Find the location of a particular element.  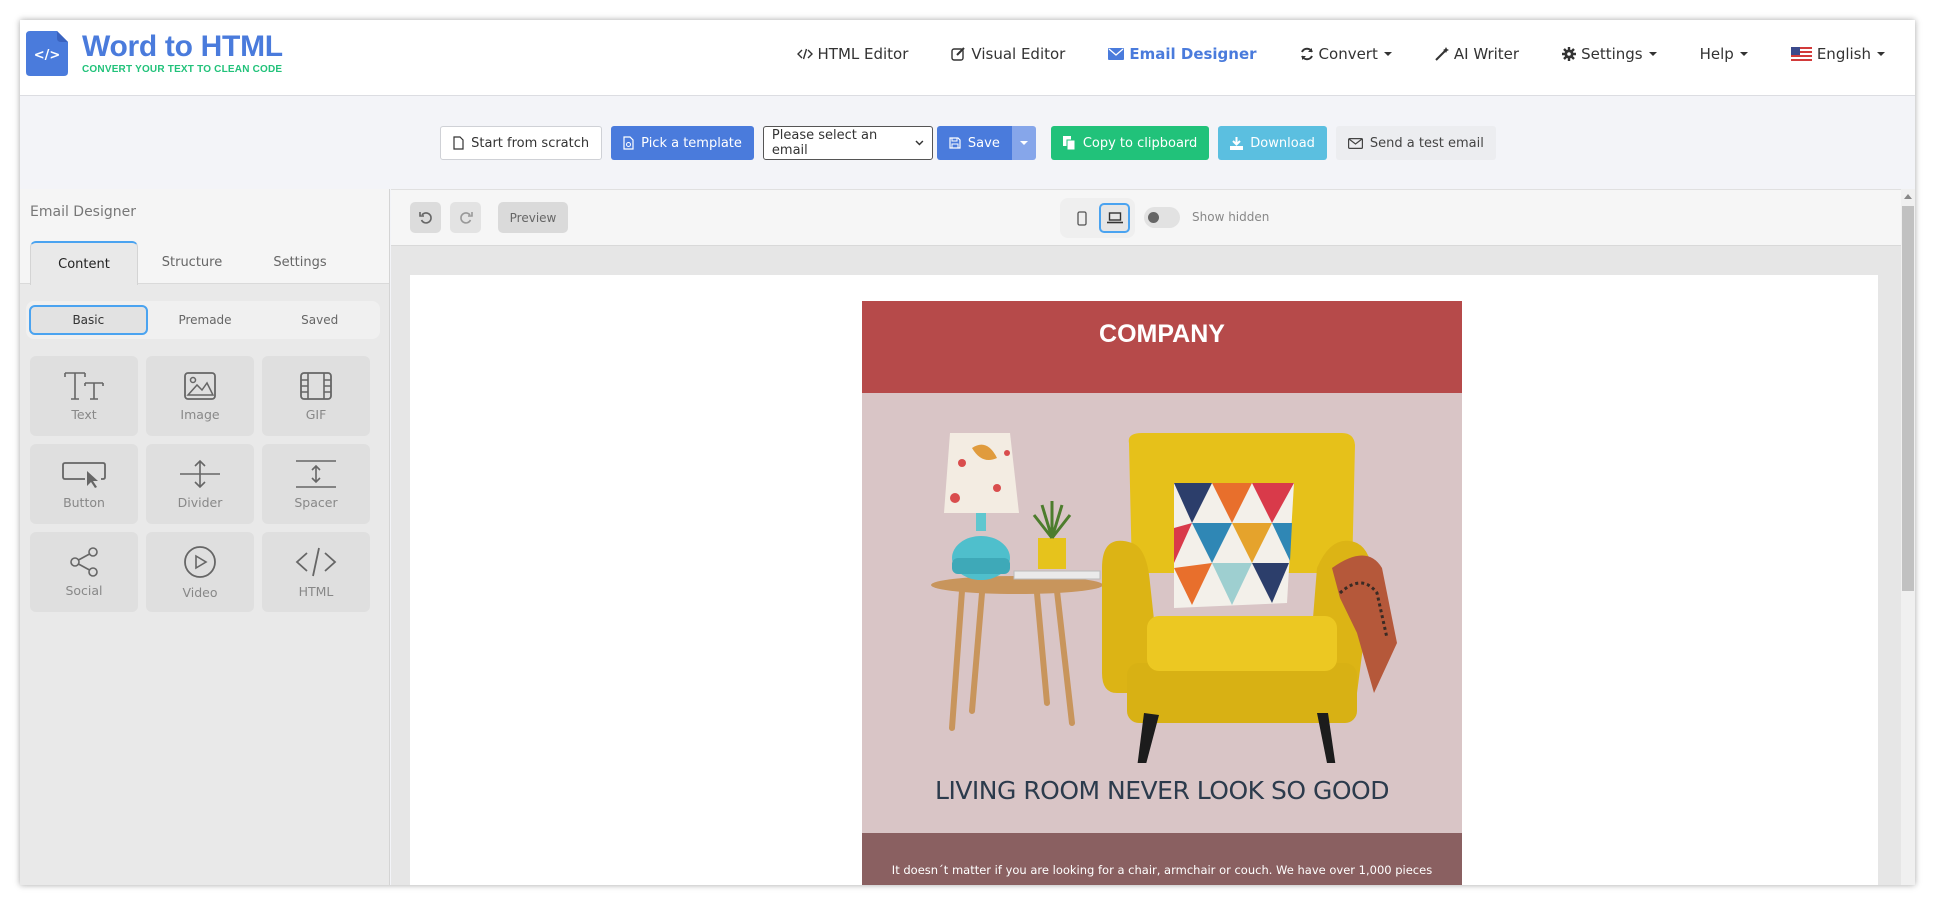

redo-icon is located at coordinates (466, 217).